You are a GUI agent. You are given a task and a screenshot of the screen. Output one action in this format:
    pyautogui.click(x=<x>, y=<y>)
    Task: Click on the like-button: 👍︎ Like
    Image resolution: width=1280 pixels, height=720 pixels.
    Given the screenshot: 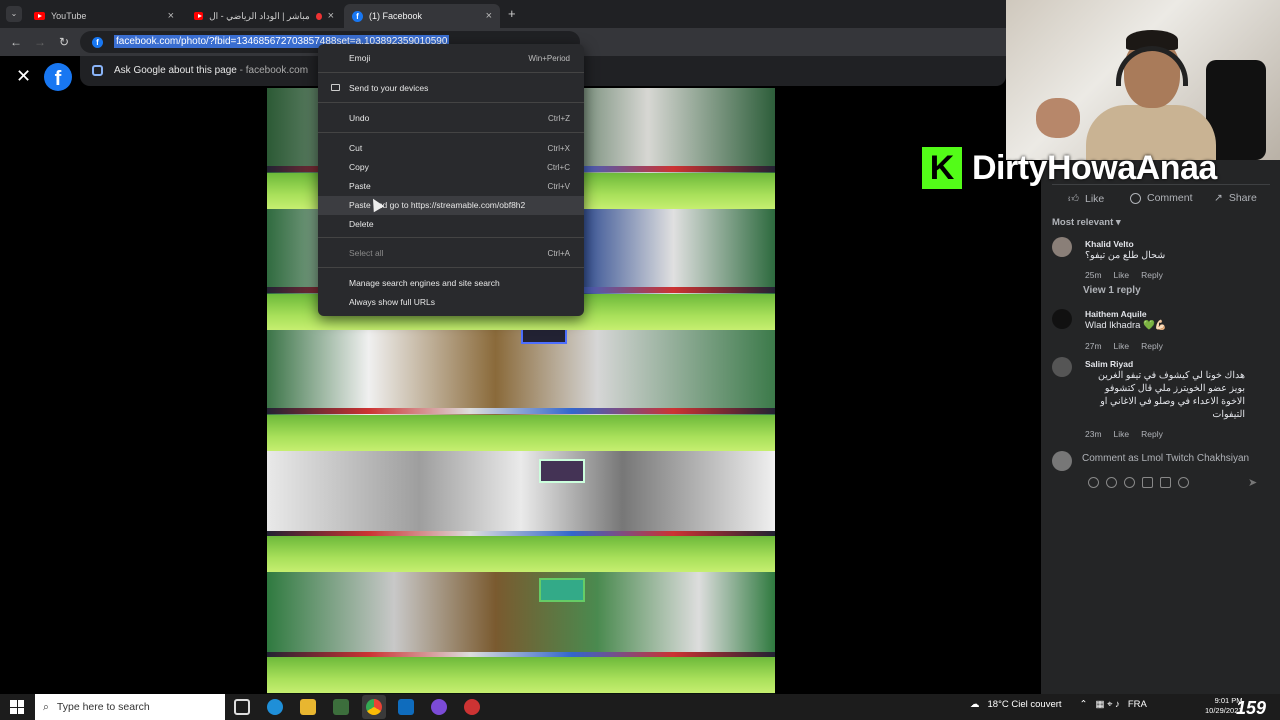 What is the action you would take?
    pyautogui.click(x=1086, y=199)
    